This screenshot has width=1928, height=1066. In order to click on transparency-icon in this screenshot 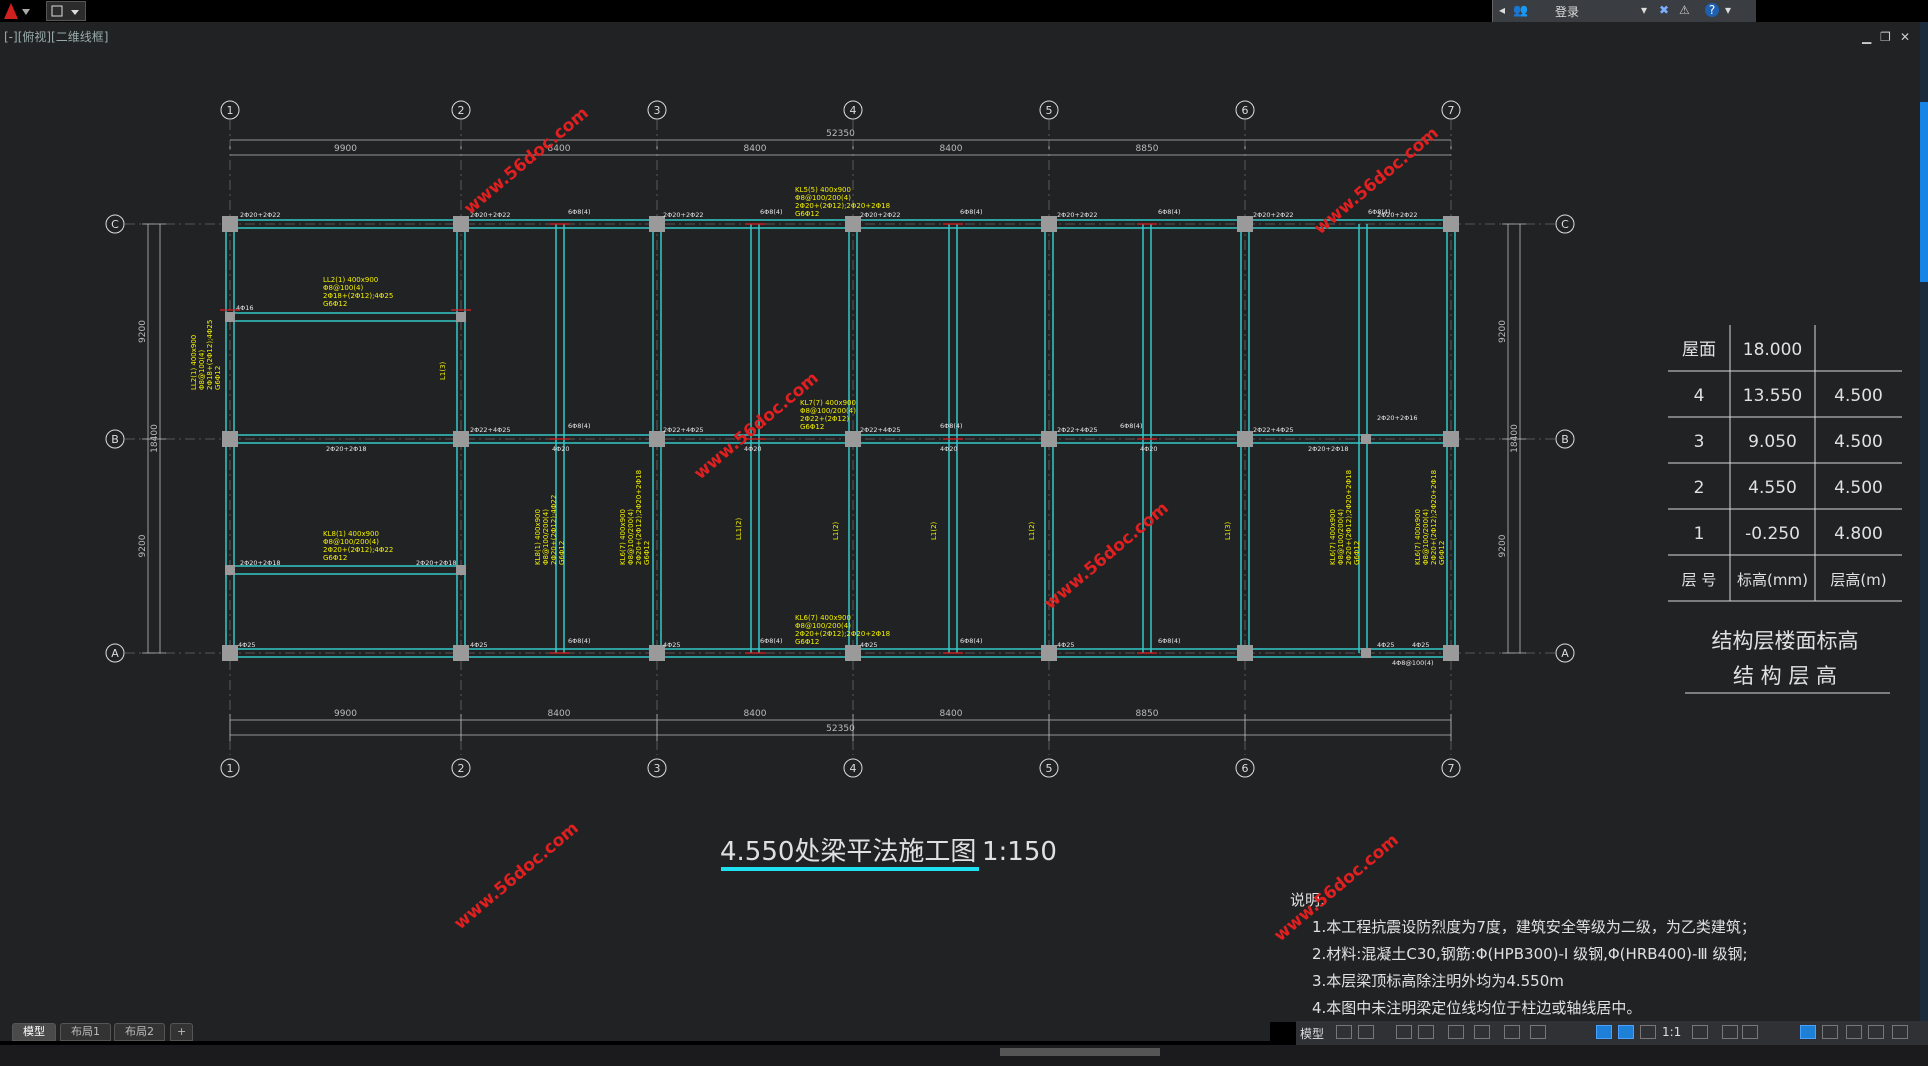, I will do `click(1512, 1032)`.